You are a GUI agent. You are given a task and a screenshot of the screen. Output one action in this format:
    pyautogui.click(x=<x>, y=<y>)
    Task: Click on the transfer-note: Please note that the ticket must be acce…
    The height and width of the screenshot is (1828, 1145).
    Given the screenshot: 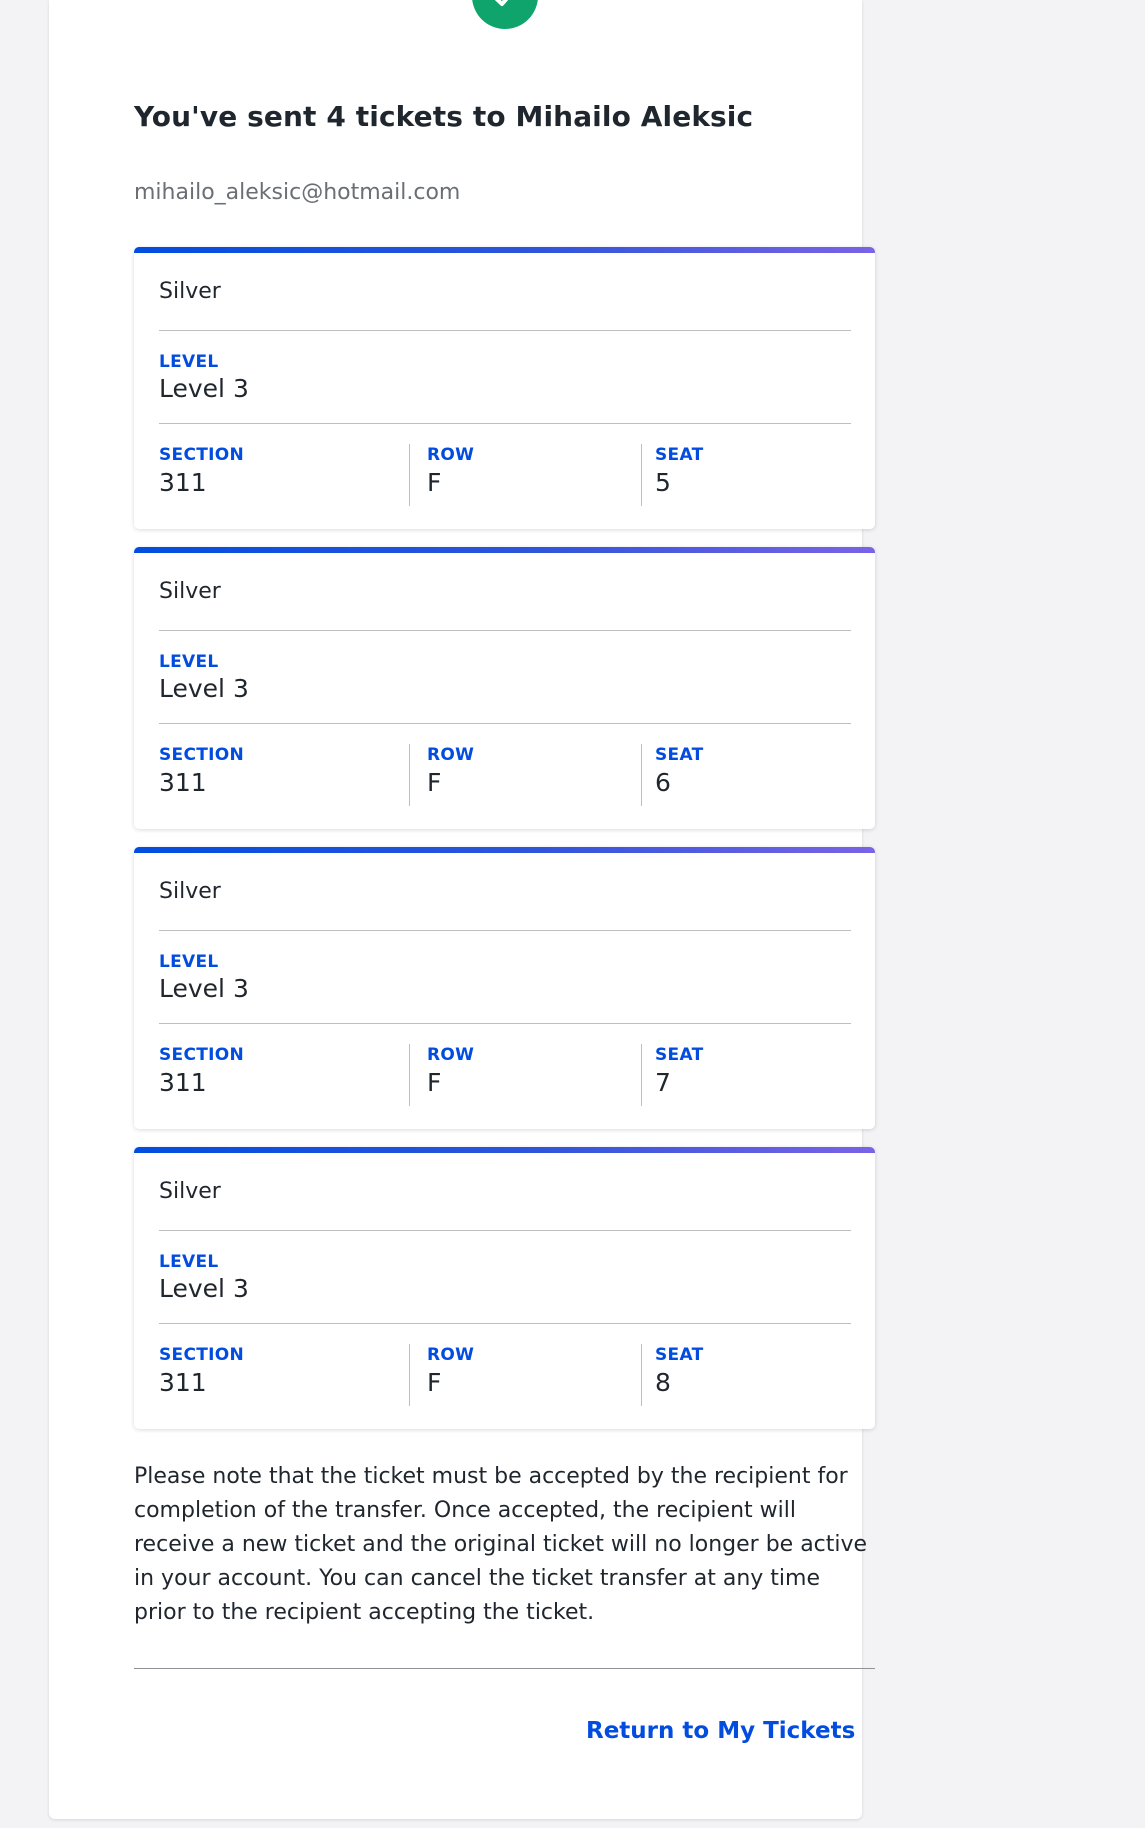 What is the action you would take?
    pyautogui.click(x=501, y=1544)
    